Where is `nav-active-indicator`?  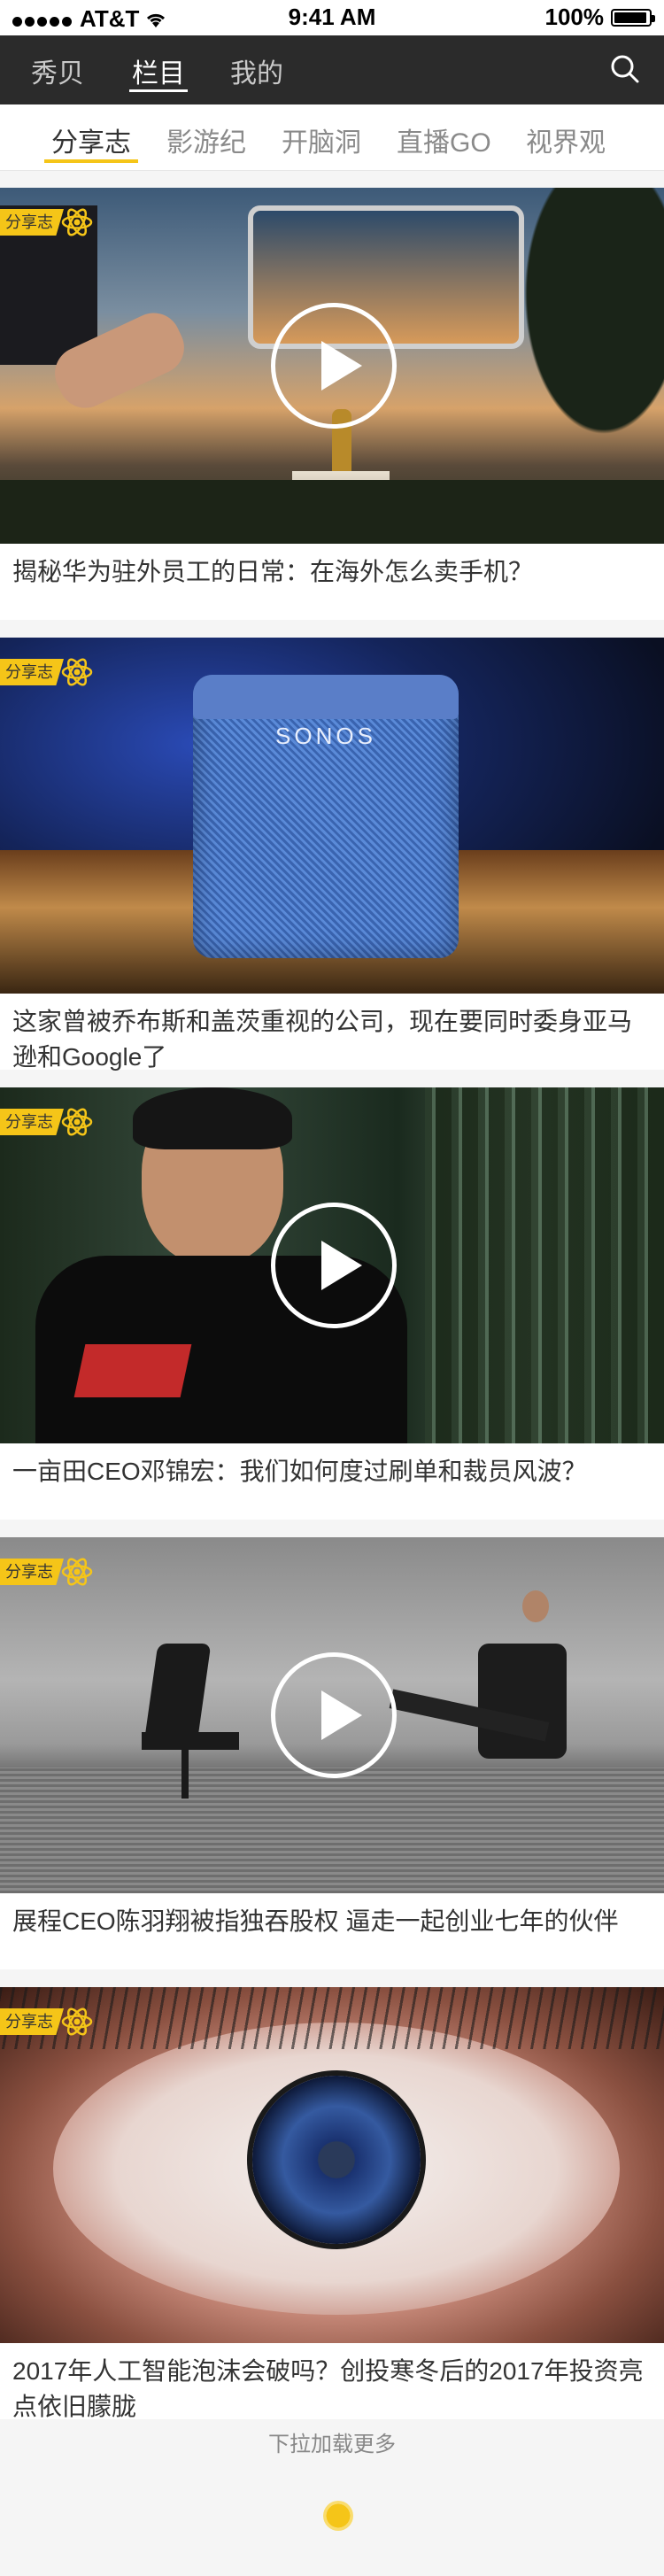
nav-active-indicator is located at coordinates (158, 90).